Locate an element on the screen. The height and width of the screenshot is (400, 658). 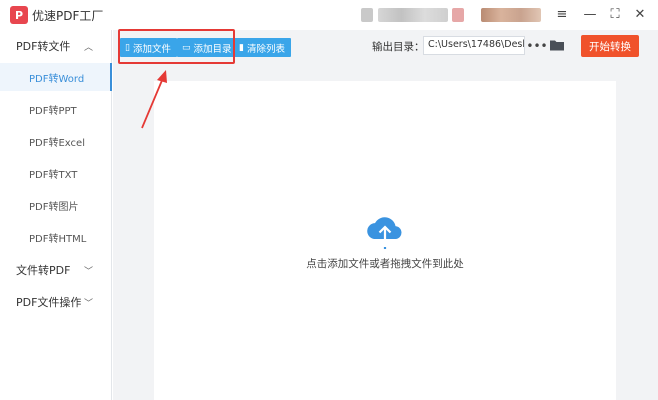
sidebar-item-pdf-to-txt: PDF转TXT is located at coordinates (56, 173).